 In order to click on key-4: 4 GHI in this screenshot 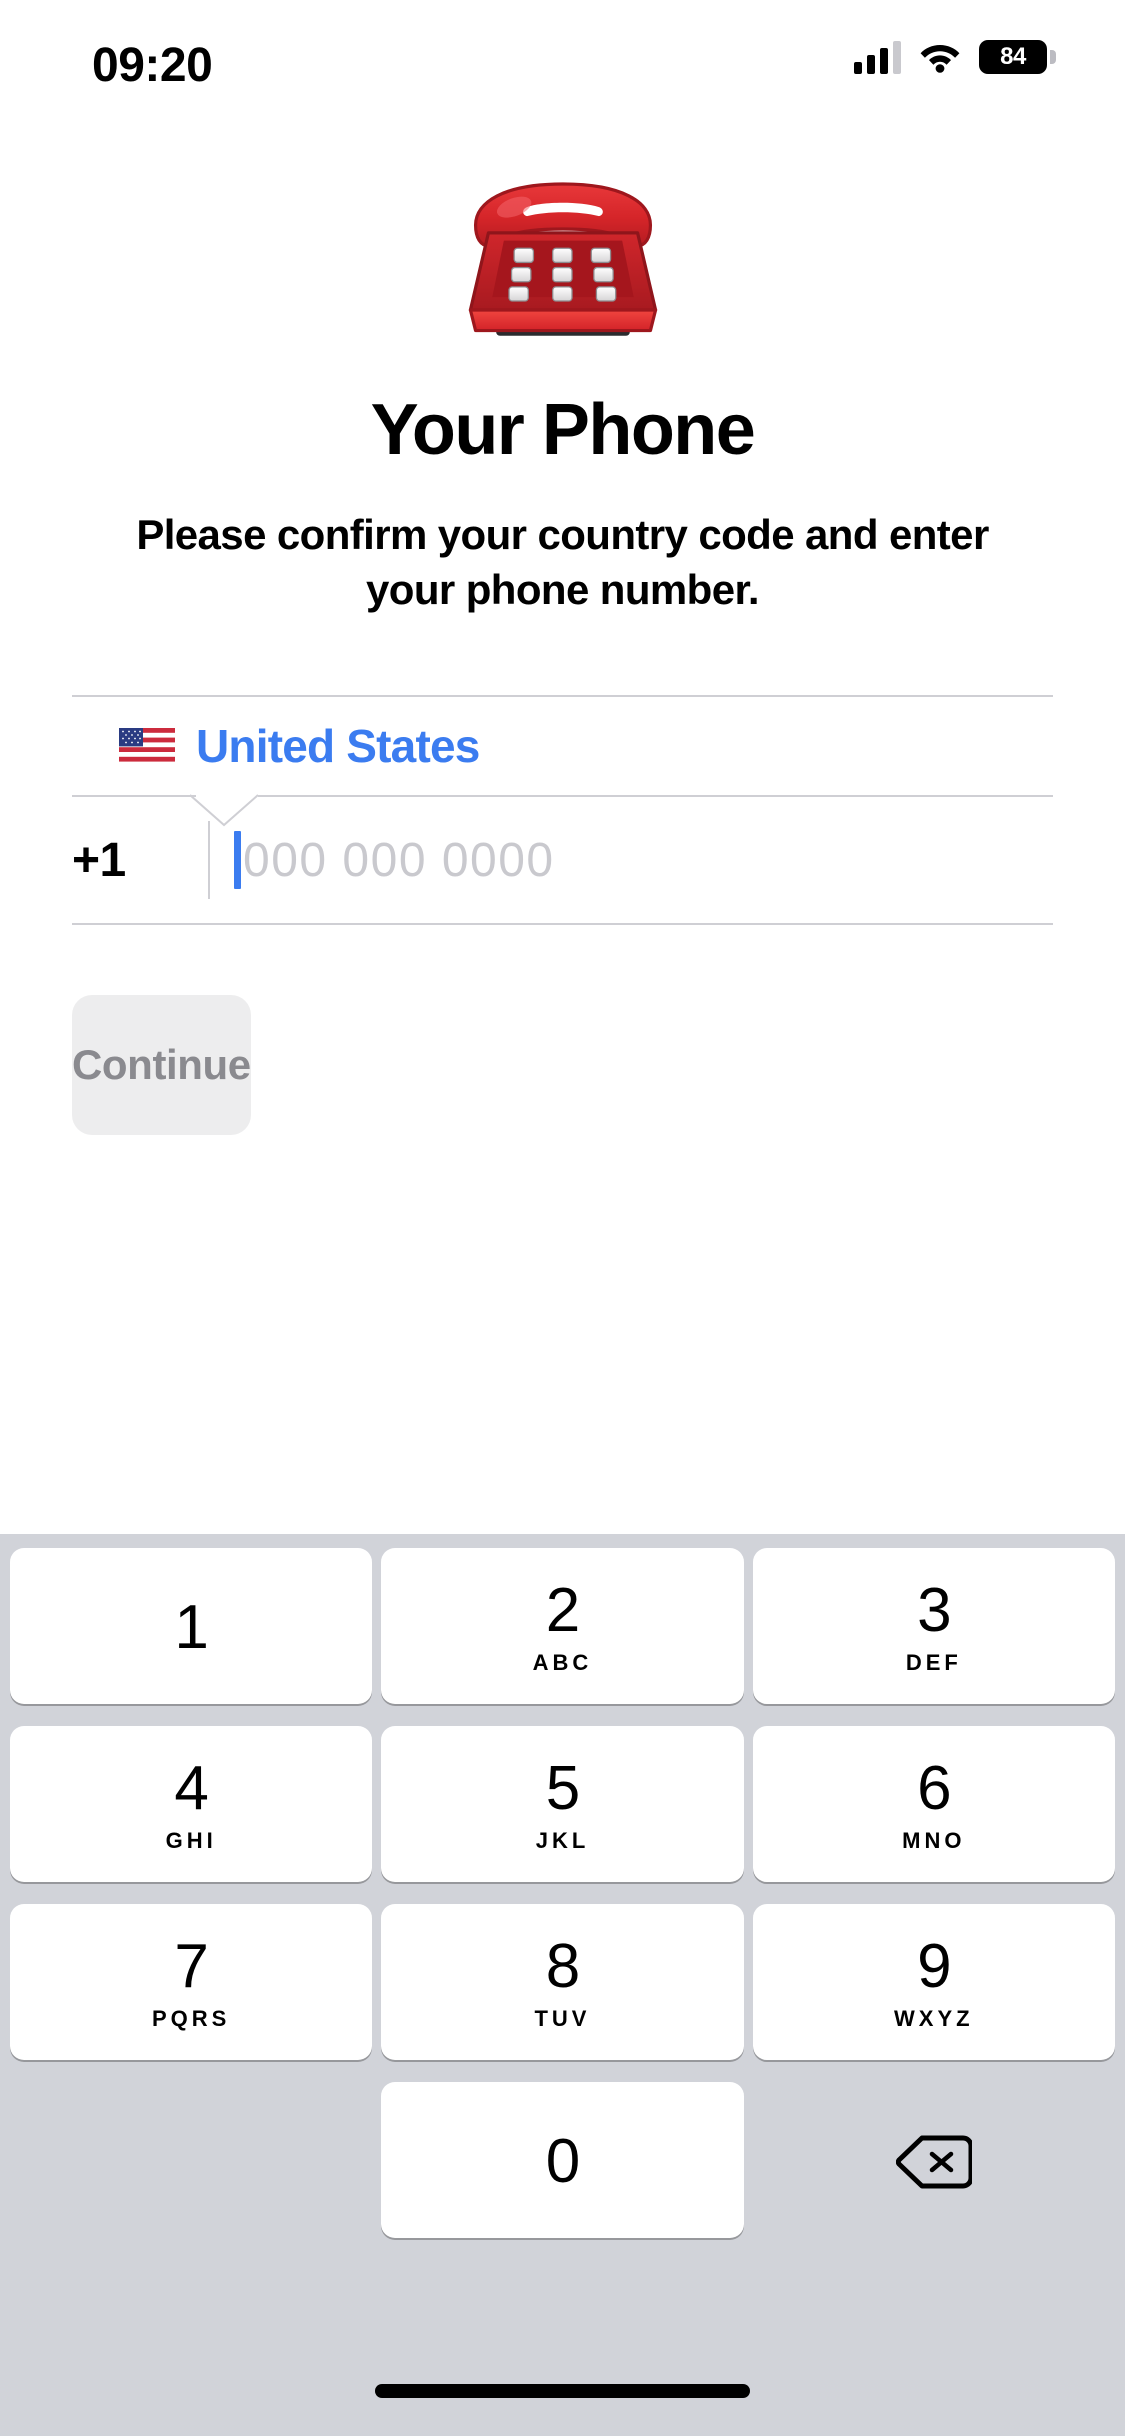, I will do `click(191, 1804)`.